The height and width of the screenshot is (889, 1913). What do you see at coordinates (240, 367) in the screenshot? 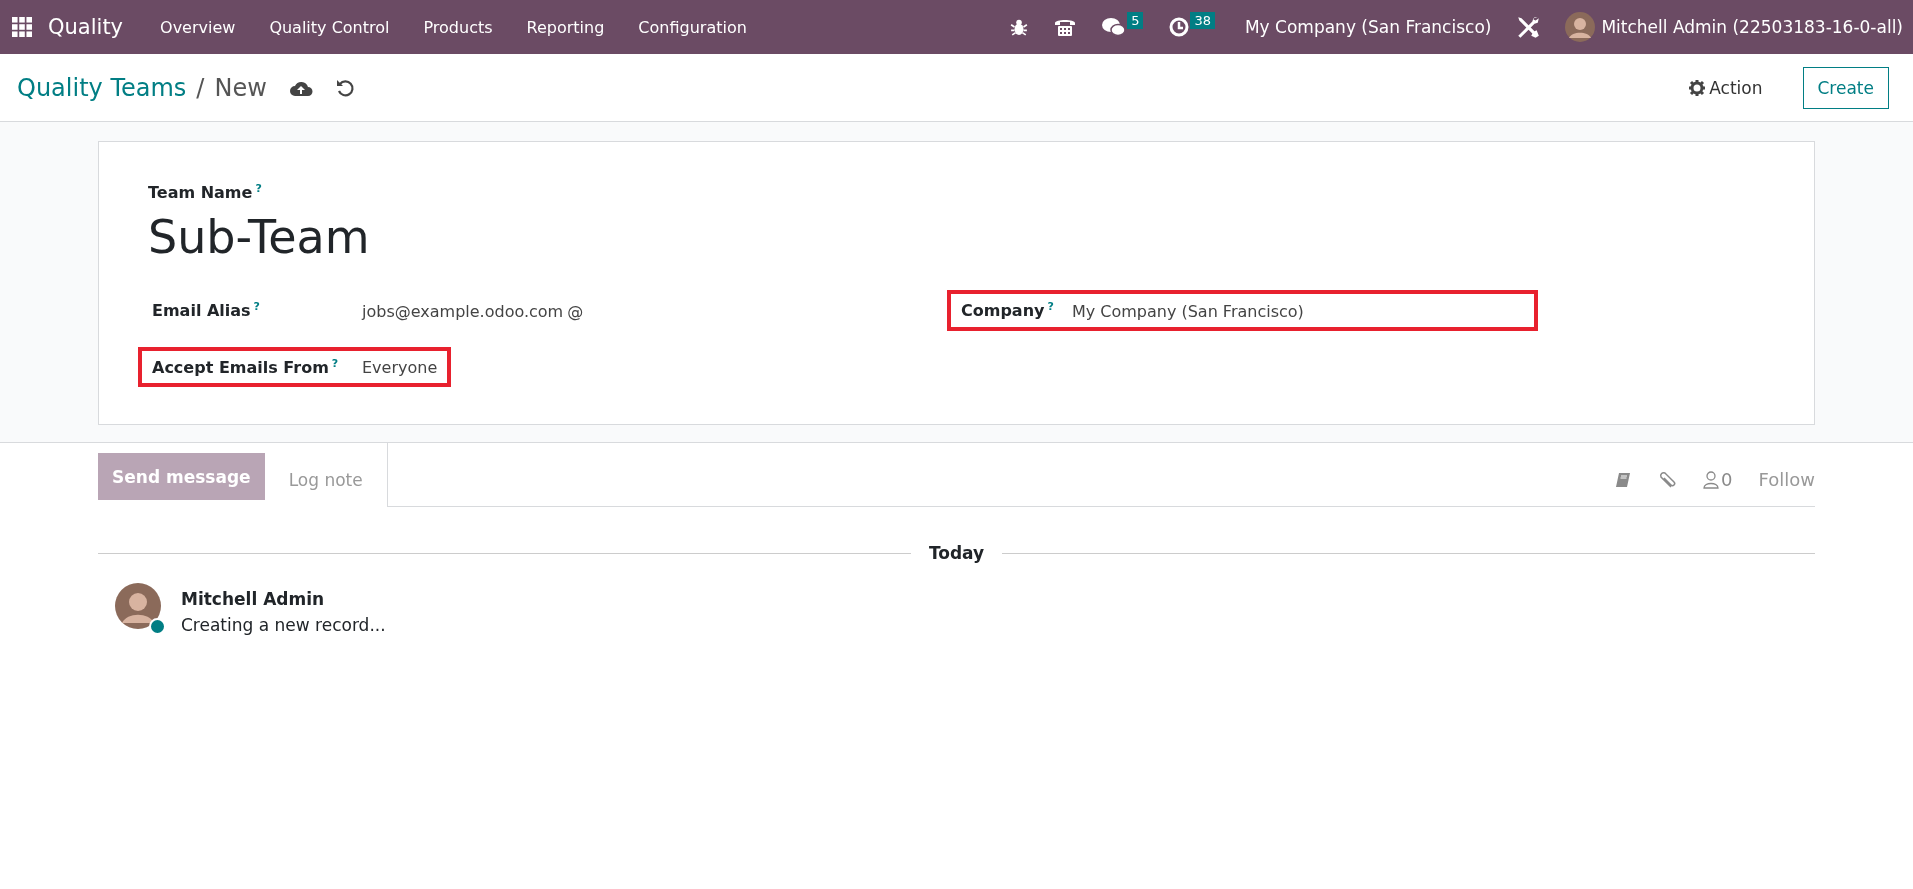
I see `field-label: Accept Emails From` at bounding box center [240, 367].